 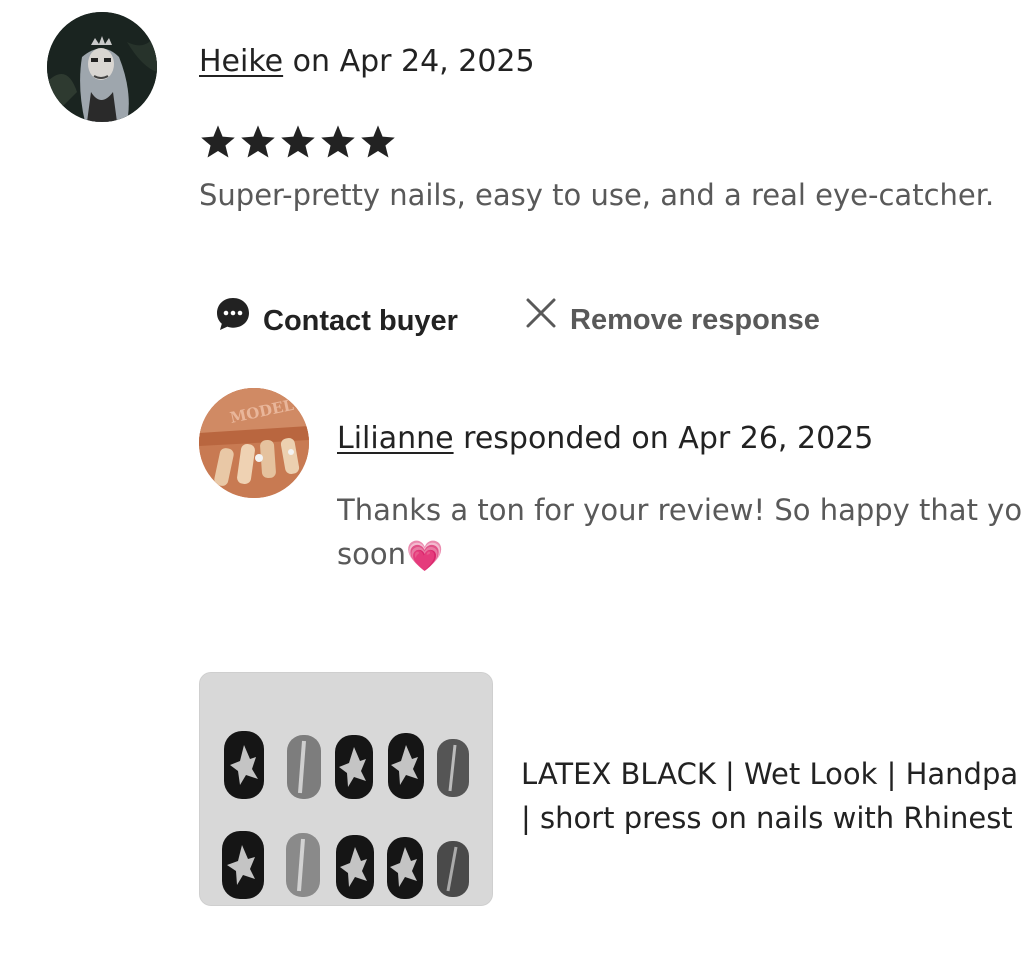 I want to click on seller-avatar: MODEL, so click(x=254, y=443).